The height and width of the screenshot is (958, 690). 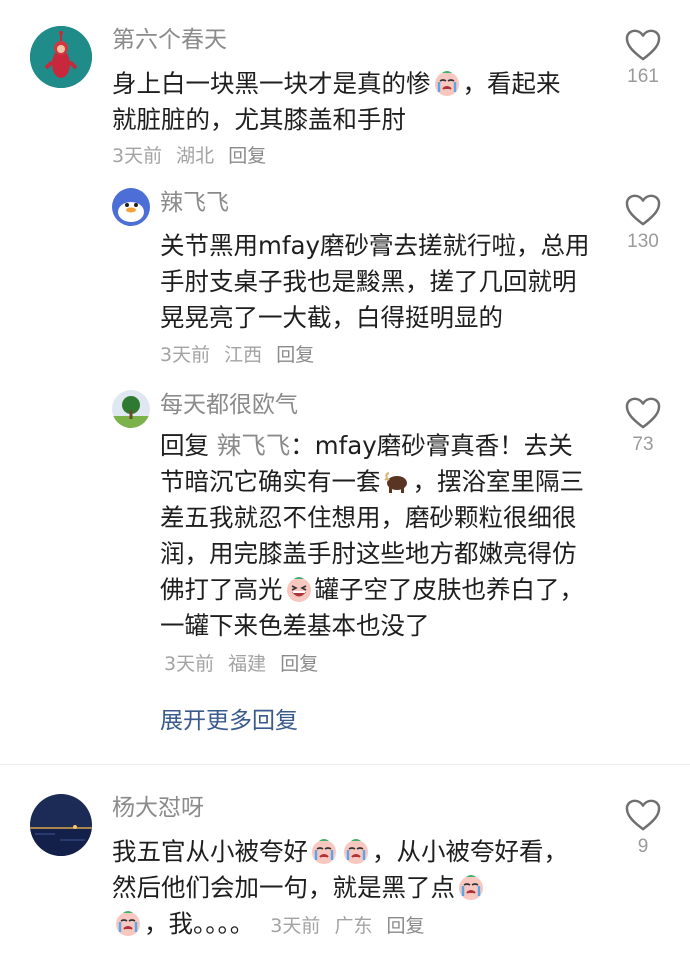 I want to click on like-button: 9, so click(x=643, y=828).